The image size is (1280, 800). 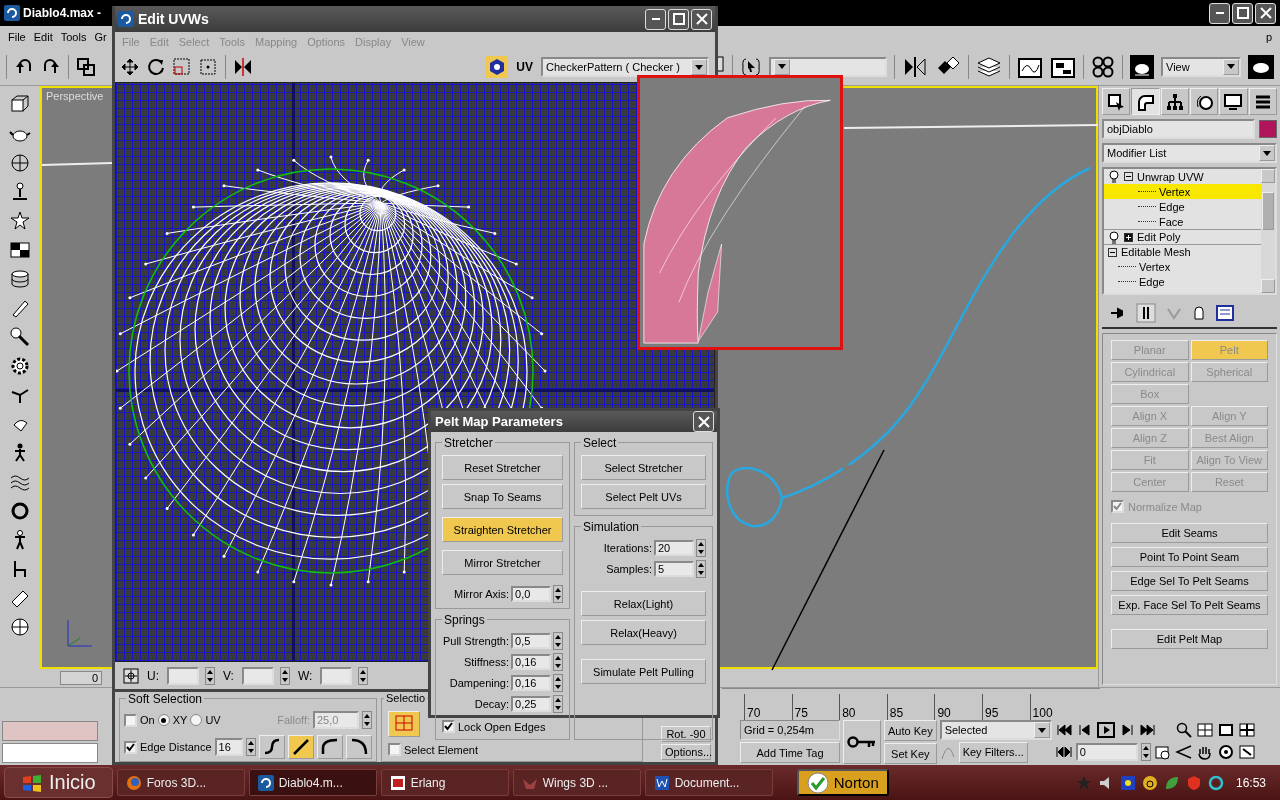 I want to click on render-scene-icon, so click(x=1142, y=66).